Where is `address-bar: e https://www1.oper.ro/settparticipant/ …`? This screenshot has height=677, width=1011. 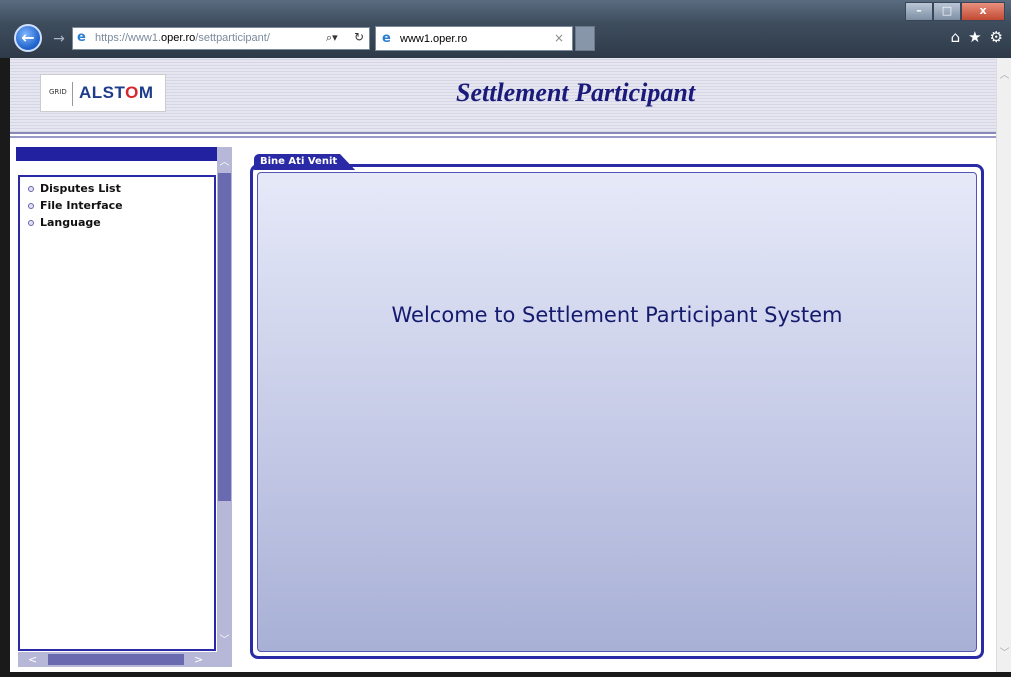 address-bar: e https://www1.oper.ro/settparticipant/ … is located at coordinates (221, 38).